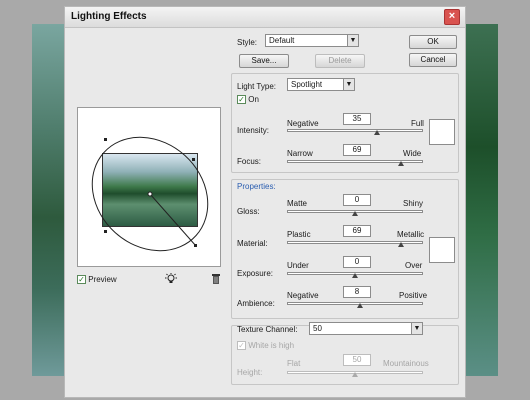 The width and height of the screenshot is (530, 400). I want to click on intensity-slider-thumb, so click(377, 132).